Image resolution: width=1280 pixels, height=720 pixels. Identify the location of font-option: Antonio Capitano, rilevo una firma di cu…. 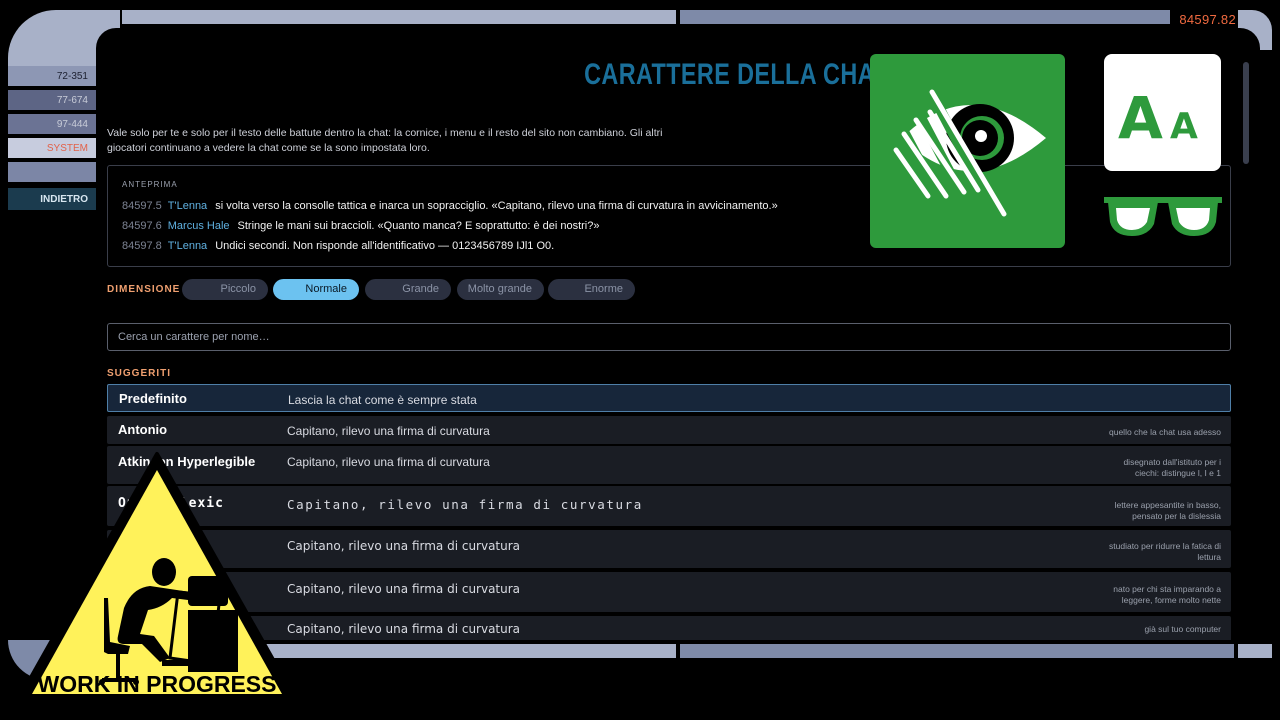
(669, 430).